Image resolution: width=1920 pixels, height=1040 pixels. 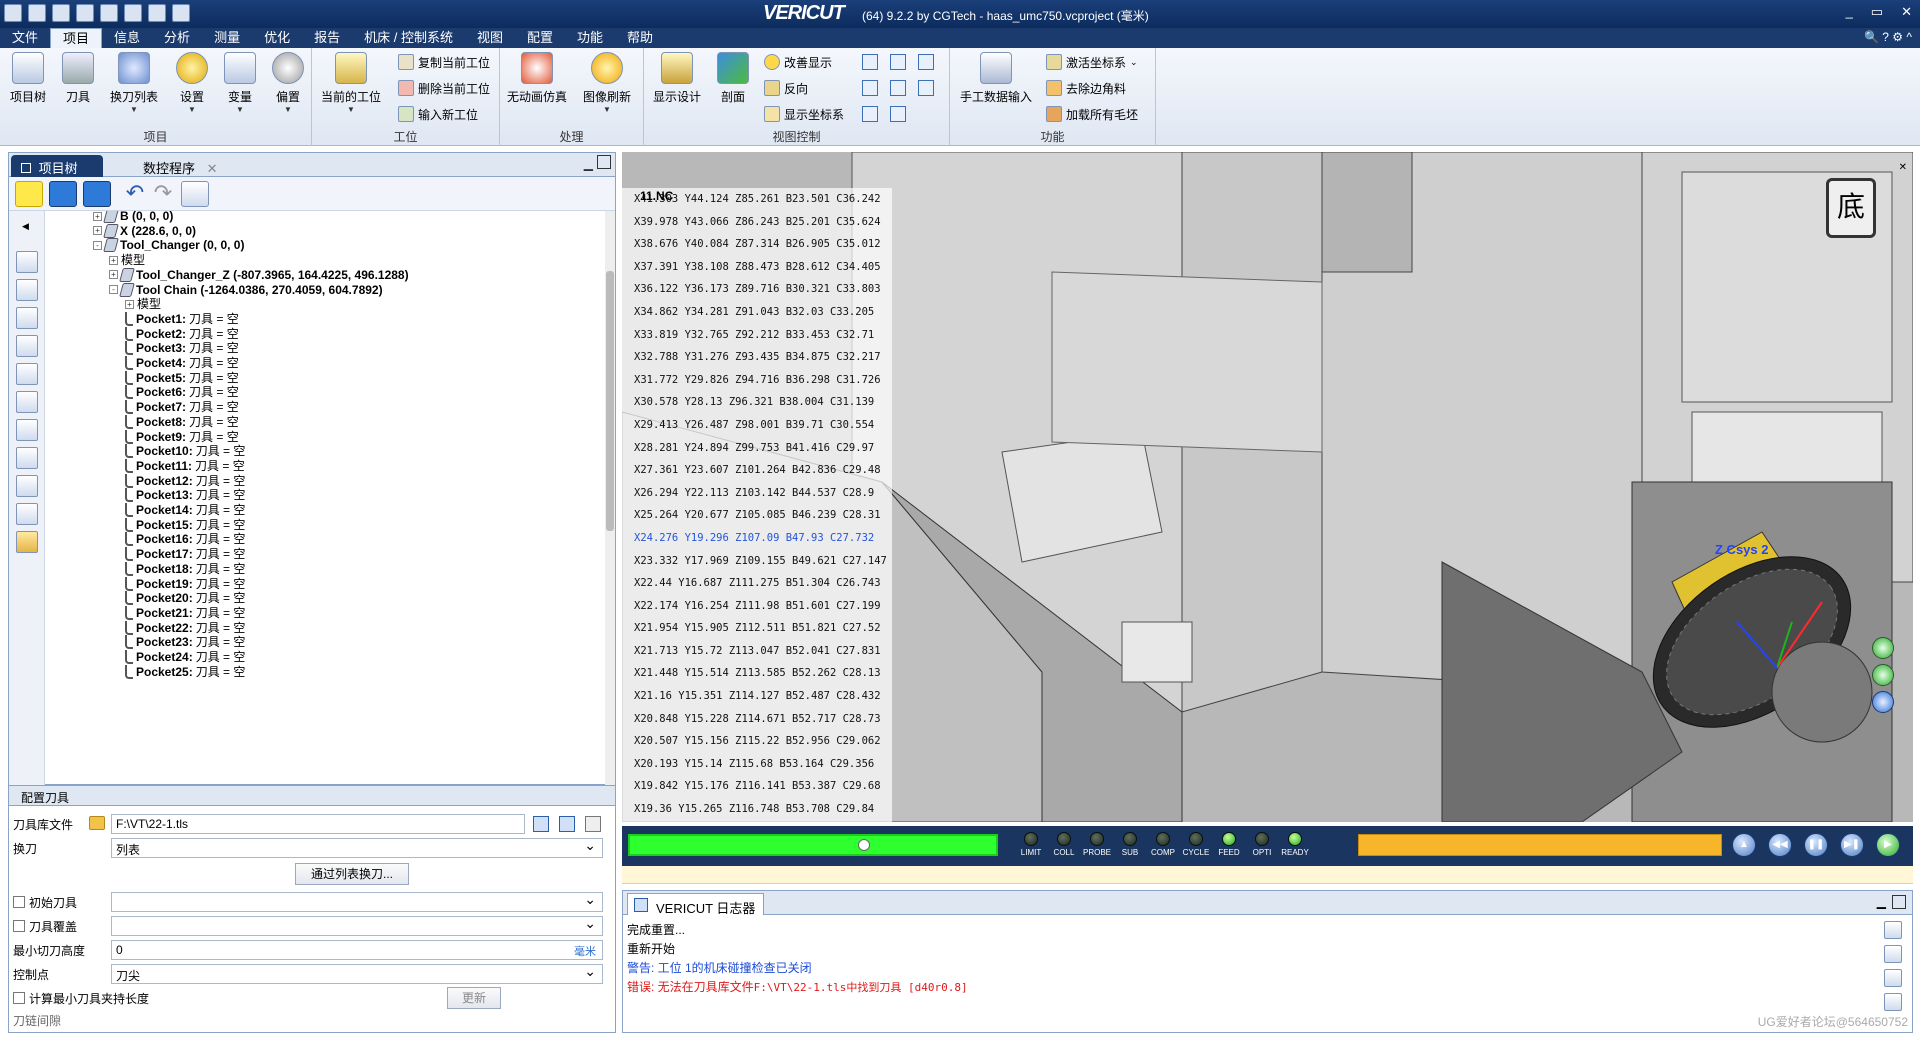 I want to click on tree-scrollbar, so click(x=610, y=498).